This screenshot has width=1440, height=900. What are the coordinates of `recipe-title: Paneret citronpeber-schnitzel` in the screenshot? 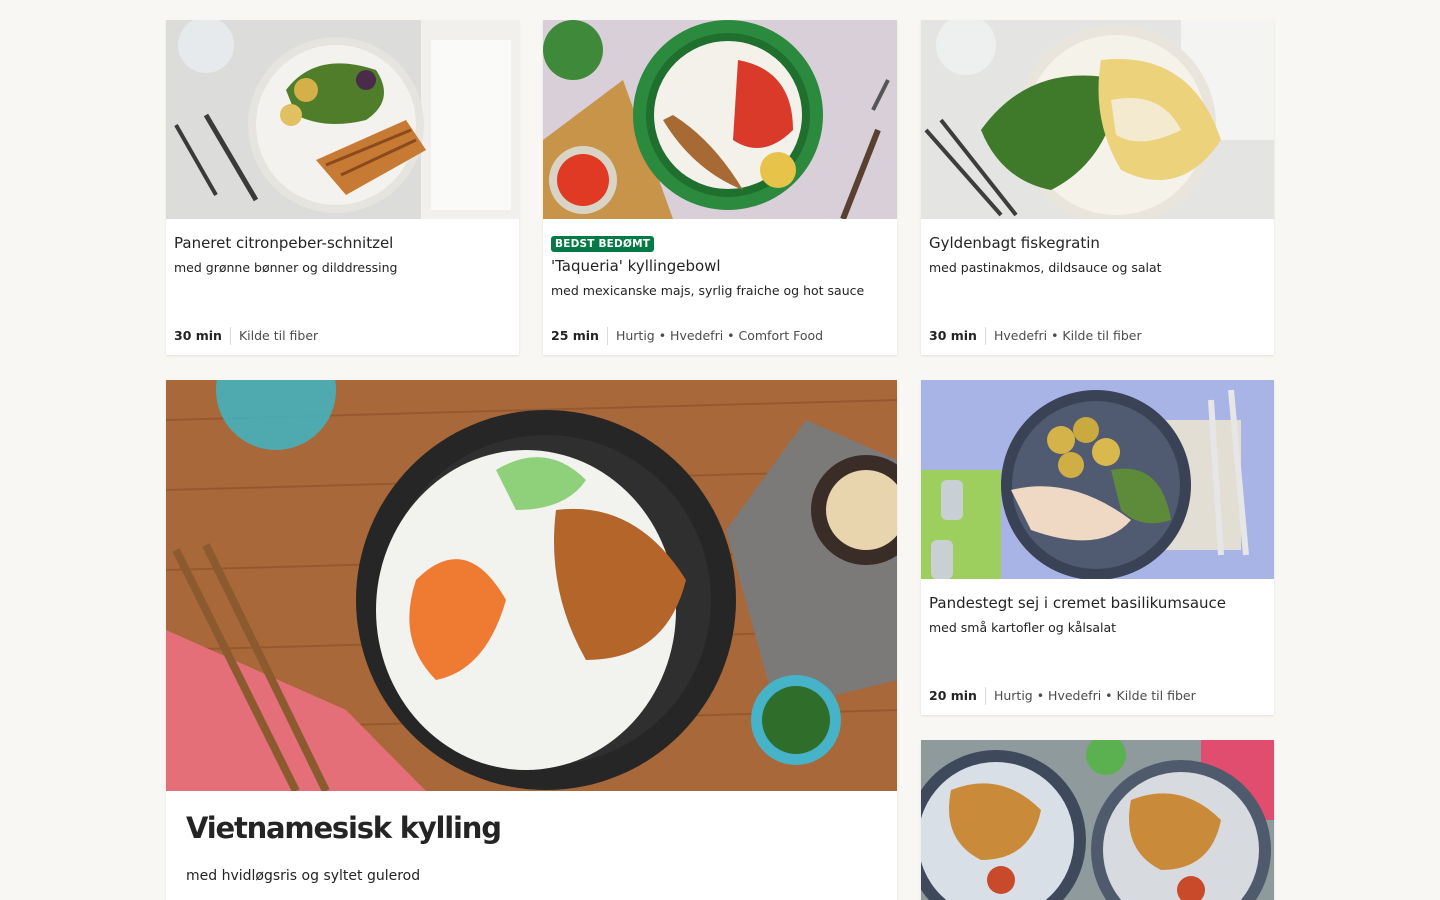 It's located at (342, 243).